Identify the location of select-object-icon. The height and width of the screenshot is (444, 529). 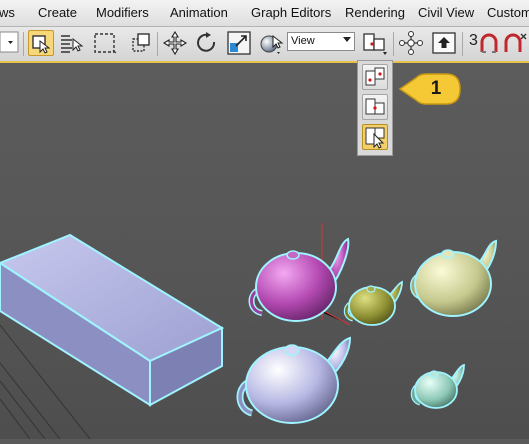
(41, 44).